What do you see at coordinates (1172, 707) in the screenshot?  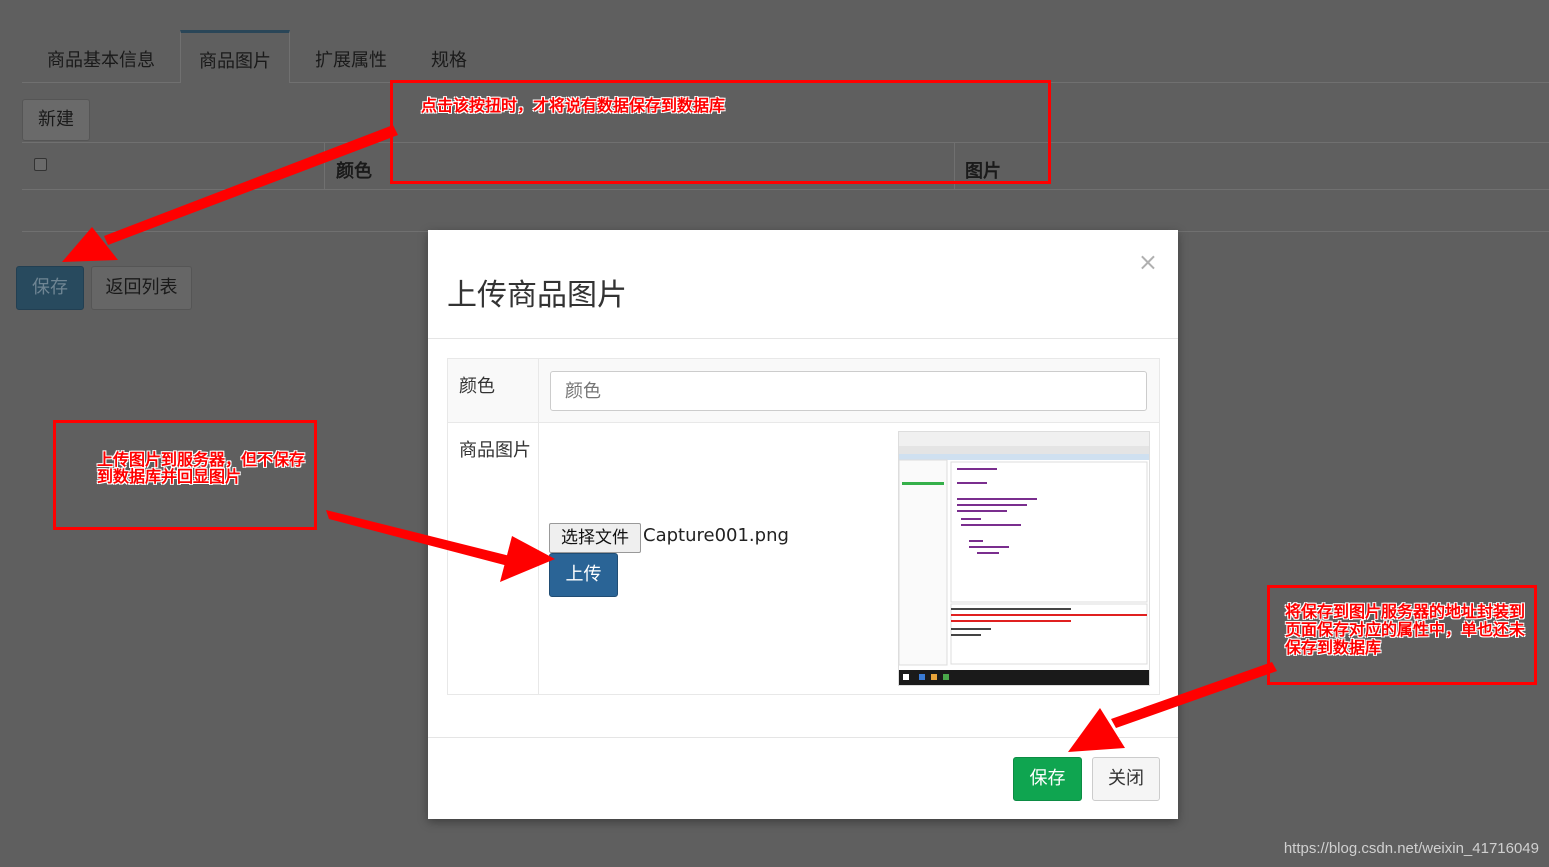 I see `arrow-to-modal-save` at bounding box center [1172, 707].